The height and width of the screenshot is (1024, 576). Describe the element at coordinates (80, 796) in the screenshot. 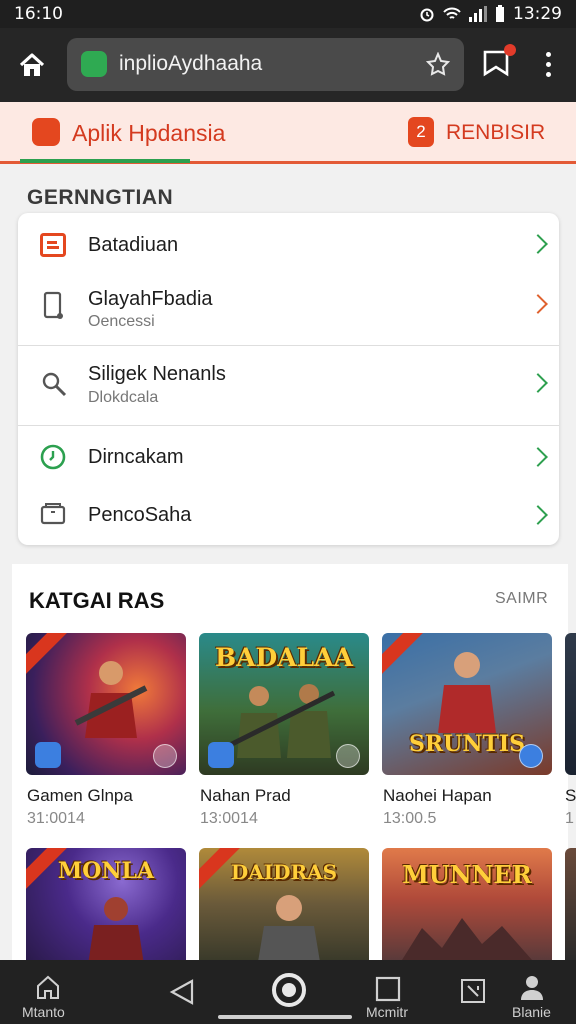

I see `game-name: Gamen Glnpa` at that location.